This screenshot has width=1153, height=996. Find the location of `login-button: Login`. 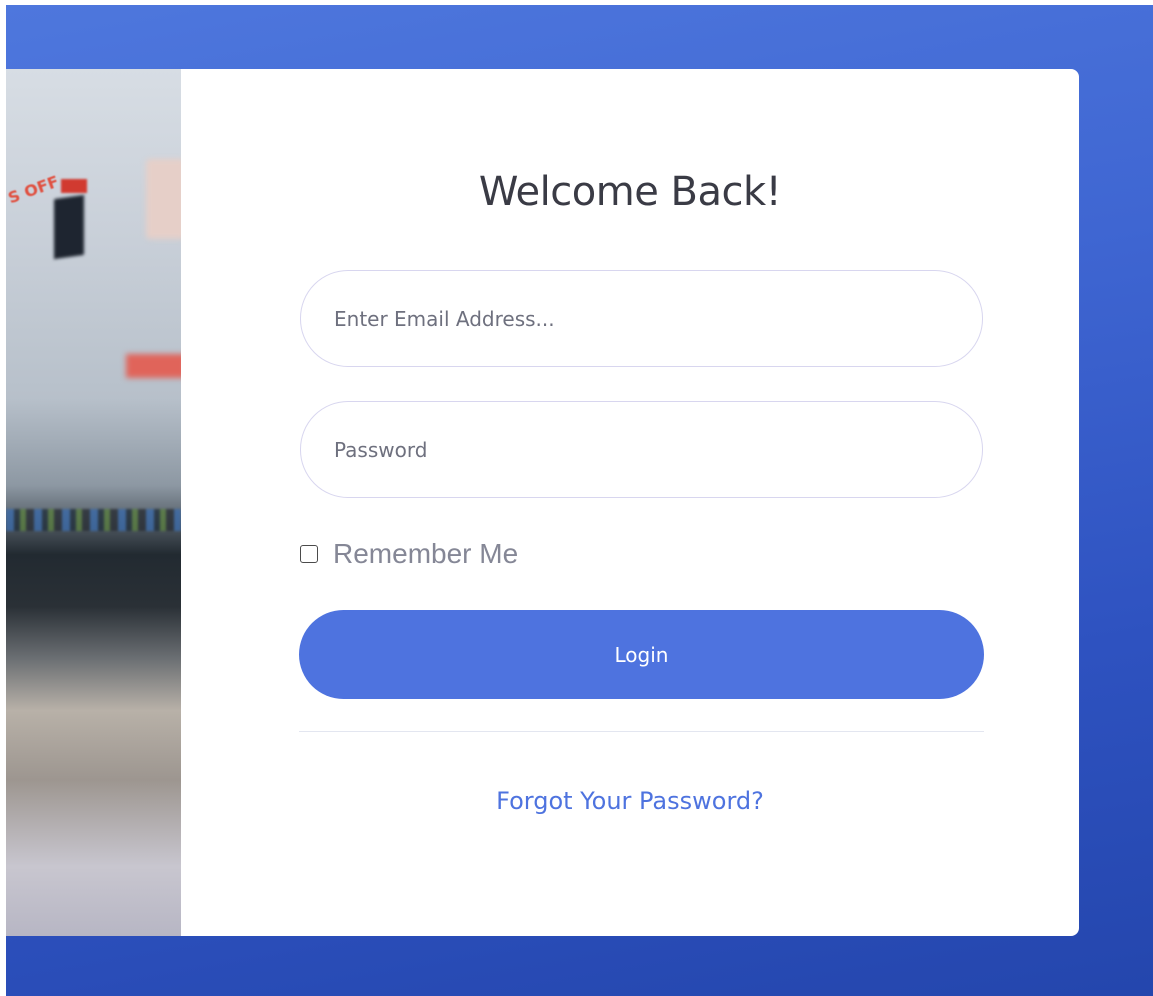

login-button: Login is located at coordinates (641, 654).